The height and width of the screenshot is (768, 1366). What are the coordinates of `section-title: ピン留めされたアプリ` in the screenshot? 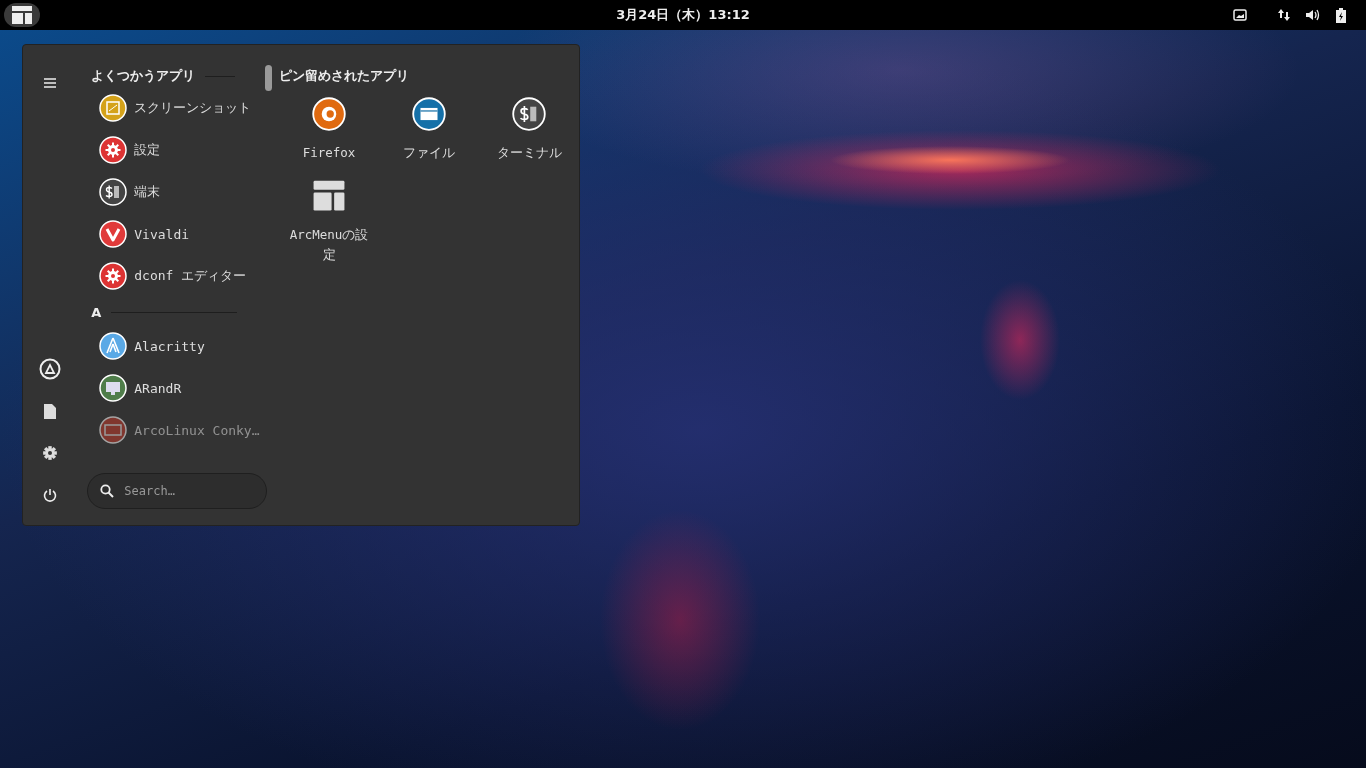 It's located at (344, 76).